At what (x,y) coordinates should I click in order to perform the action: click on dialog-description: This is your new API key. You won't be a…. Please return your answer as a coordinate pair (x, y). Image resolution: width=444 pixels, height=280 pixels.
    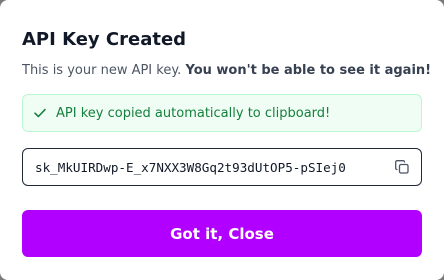
    Looking at the image, I should click on (226, 71).